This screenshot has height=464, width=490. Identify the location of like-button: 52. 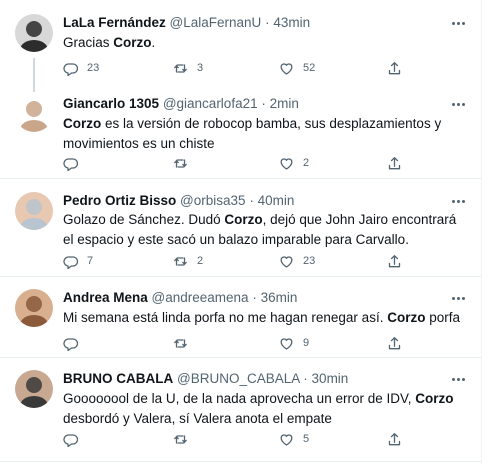
(297, 68).